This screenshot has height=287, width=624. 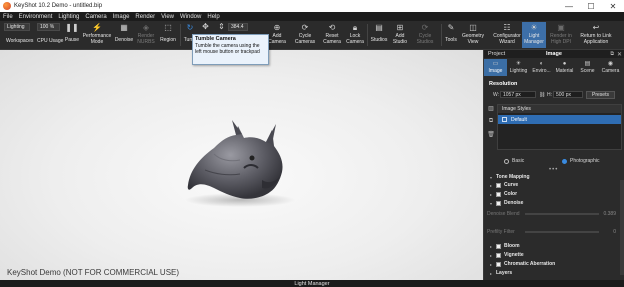 I want to click on menu-view: View, so click(x=167, y=17).